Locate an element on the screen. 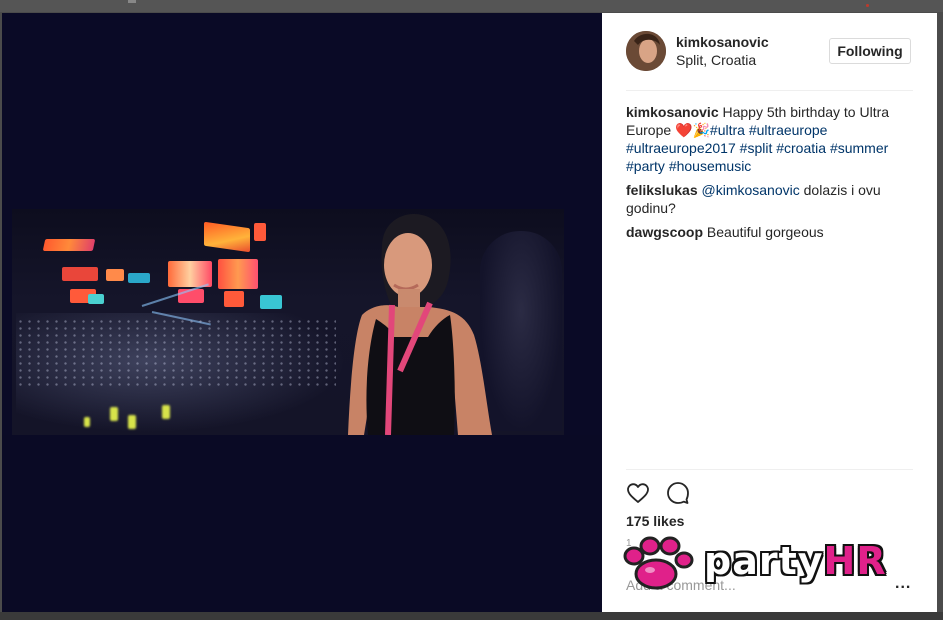 Image resolution: width=943 pixels, height=620 pixels. partyhr-watermark: partyHR is located at coordinates (770, 566).